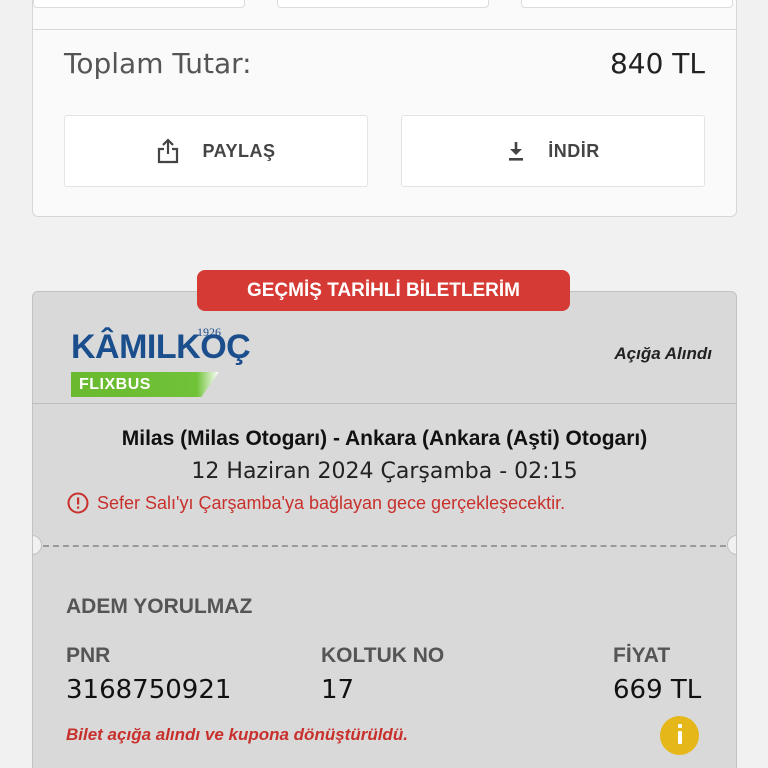 Image resolution: width=768 pixels, height=768 pixels. What do you see at coordinates (574, 150) in the screenshot?
I see `download-label: İNDİR` at bounding box center [574, 150].